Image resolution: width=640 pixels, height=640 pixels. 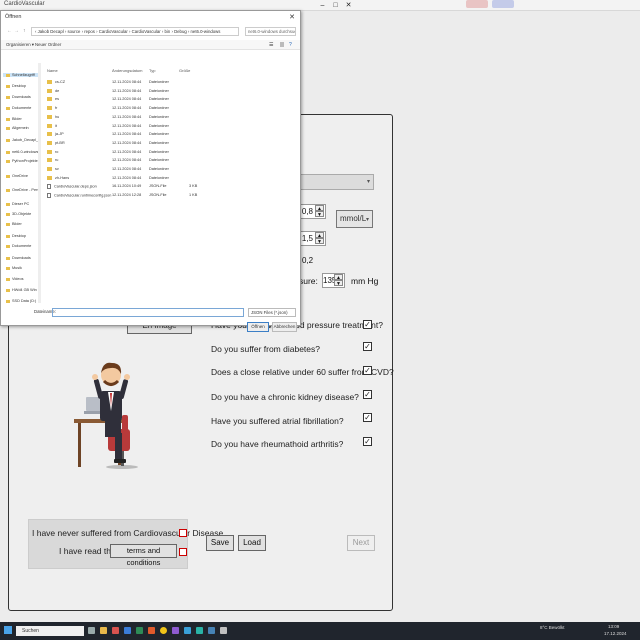 What do you see at coordinates (17, 176) in the screenshot?
I see `nav-item: OneDrive` at bounding box center [17, 176].